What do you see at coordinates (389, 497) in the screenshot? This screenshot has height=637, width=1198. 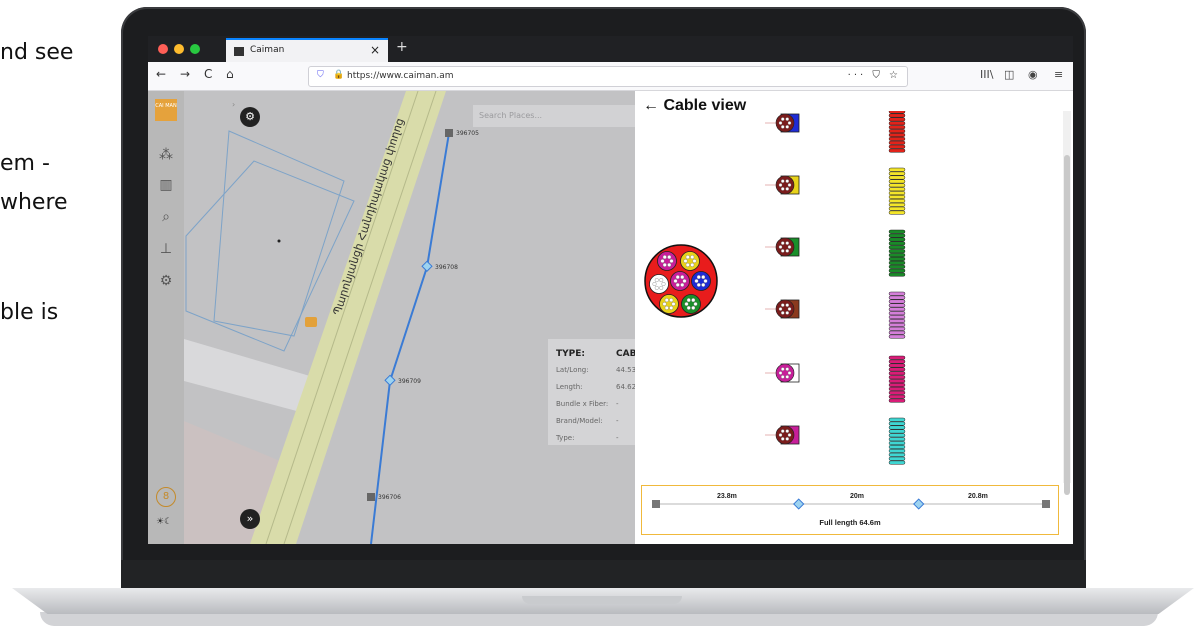 I see `node-label: 396706` at bounding box center [389, 497].